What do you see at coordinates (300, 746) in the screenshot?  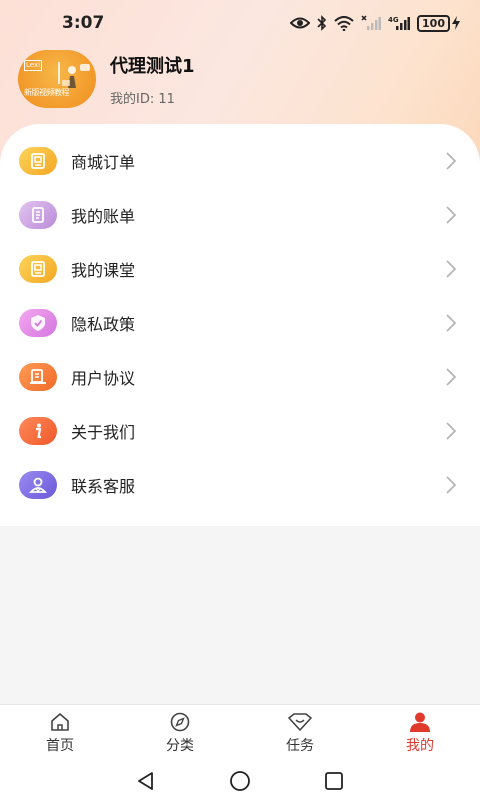 I see `tab-label: 任务` at bounding box center [300, 746].